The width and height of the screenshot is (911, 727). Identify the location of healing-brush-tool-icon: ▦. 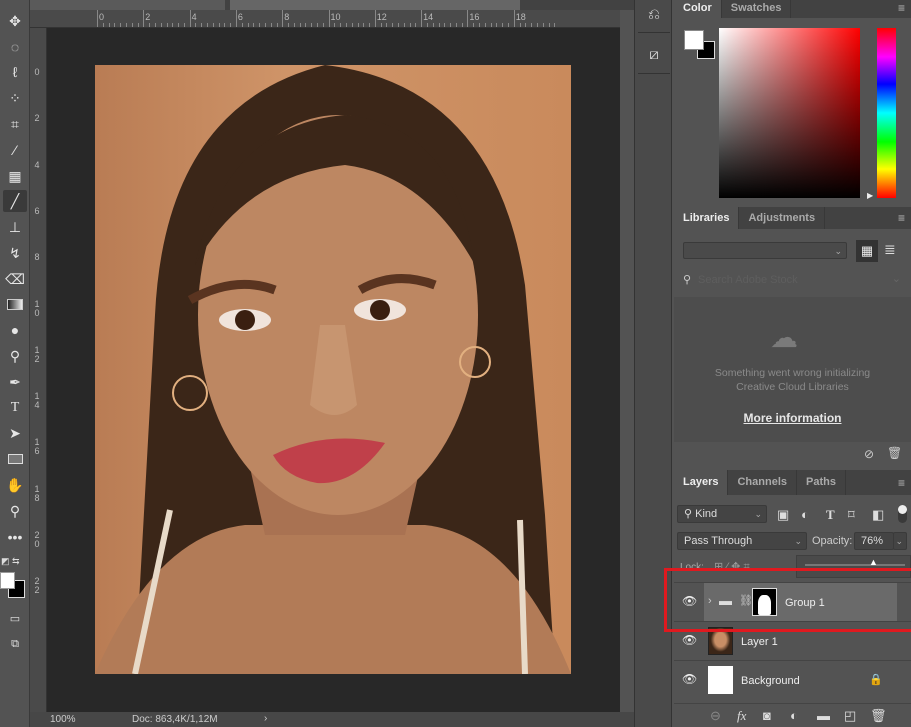
(15, 176).